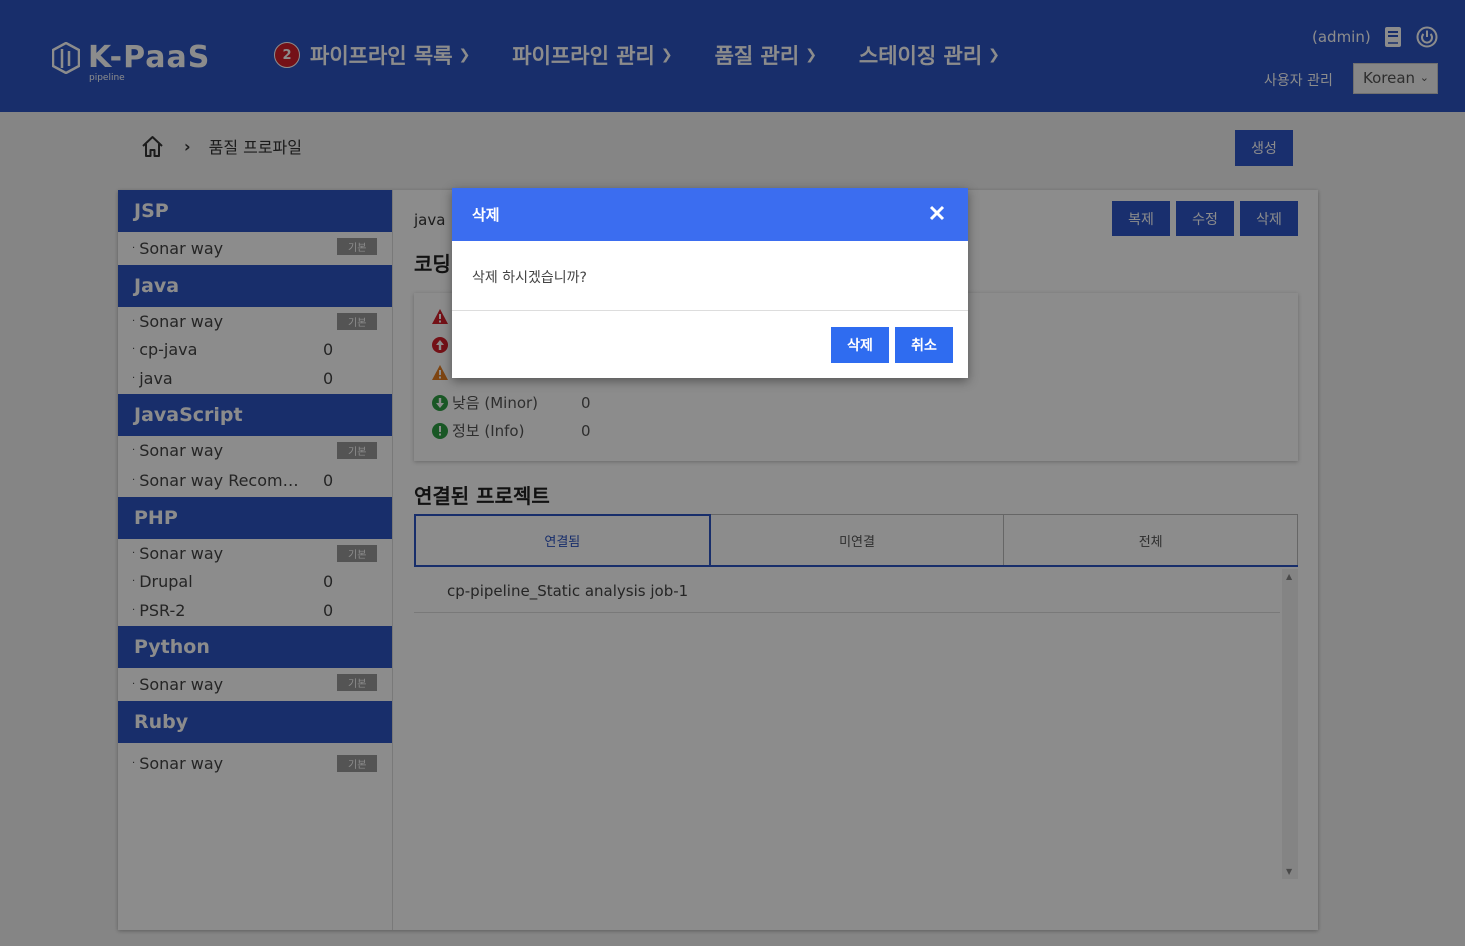 The width and height of the screenshot is (1465, 946). What do you see at coordinates (486, 215) in the screenshot?
I see `dialog-title: 삭제` at bounding box center [486, 215].